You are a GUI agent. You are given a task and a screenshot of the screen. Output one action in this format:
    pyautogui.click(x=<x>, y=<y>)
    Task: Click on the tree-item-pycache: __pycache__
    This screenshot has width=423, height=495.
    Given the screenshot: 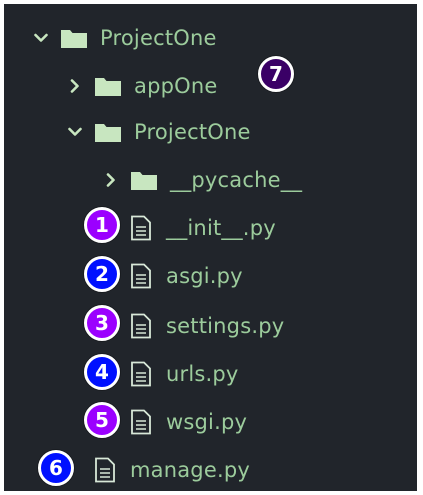 What is the action you would take?
    pyautogui.click(x=201, y=180)
    